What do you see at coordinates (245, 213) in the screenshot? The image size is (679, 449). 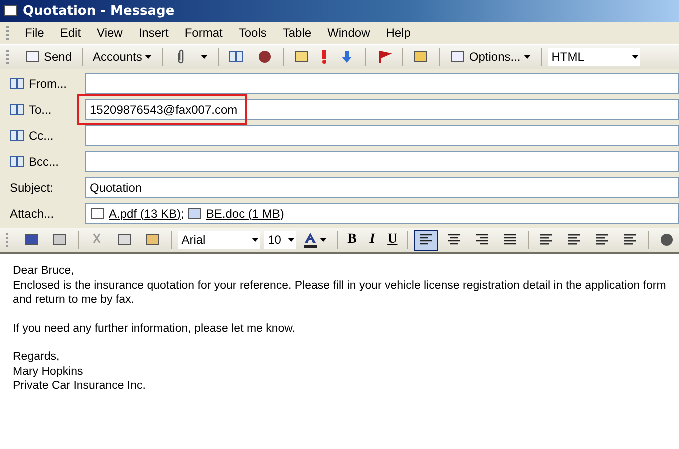 I see `attachment-link: BE.doc (1 MB)` at bounding box center [245, 213].